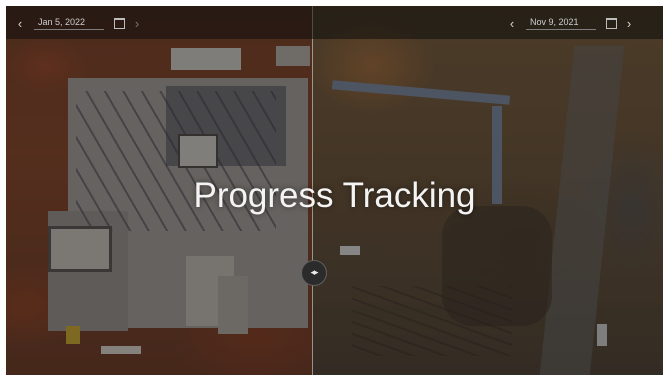 The height and width of the screenshot is (377, 664). Describe the element at coordinates (334, 195) in the screenshot. I see `page-title: Progress Tracking` at that location.